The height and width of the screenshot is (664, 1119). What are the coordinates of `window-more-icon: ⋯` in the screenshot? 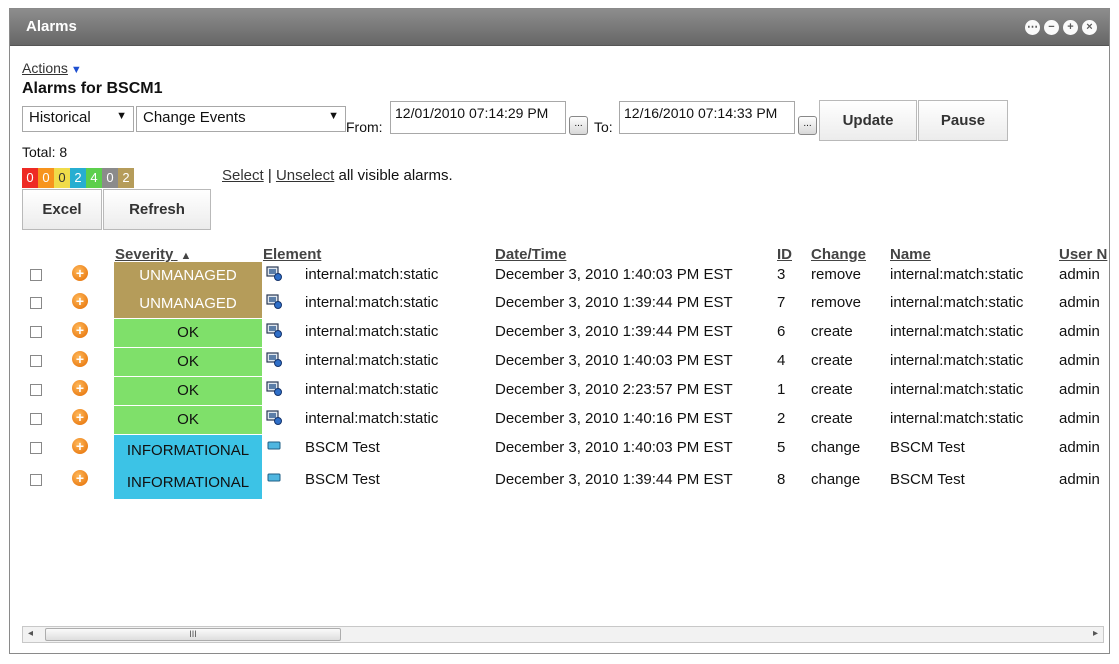 It's located at (1032, 27).